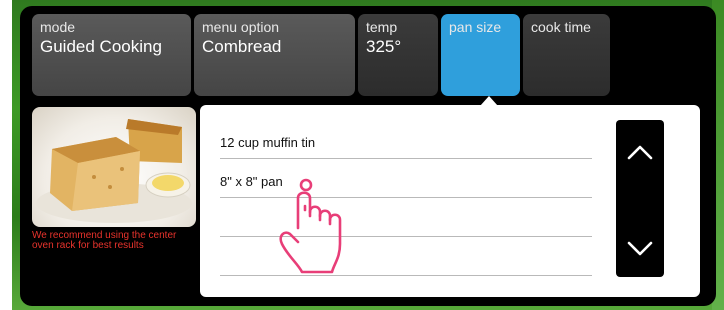  What do you see at coordinates (480, 55) in the screenshot?
I see `tab-pan-size: pan size` at bounding box center [480, 55].